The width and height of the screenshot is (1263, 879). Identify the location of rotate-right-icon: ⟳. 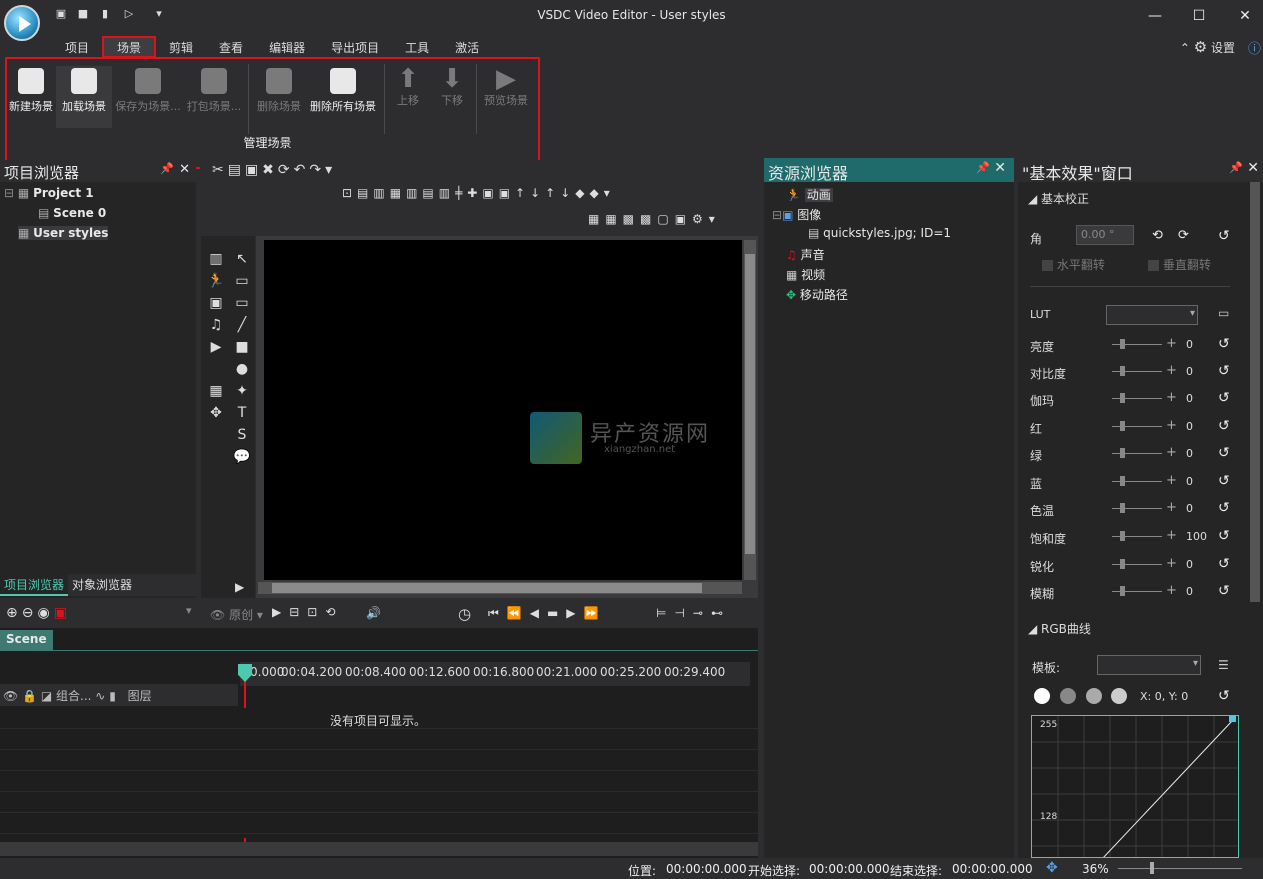
(1183, 235).